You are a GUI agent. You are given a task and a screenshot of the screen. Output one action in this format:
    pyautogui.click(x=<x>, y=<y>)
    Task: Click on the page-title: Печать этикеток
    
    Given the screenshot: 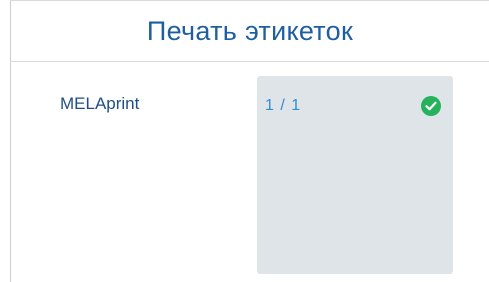 What is the action you would take?
    pyautogui.click(x=250, y=30)
    